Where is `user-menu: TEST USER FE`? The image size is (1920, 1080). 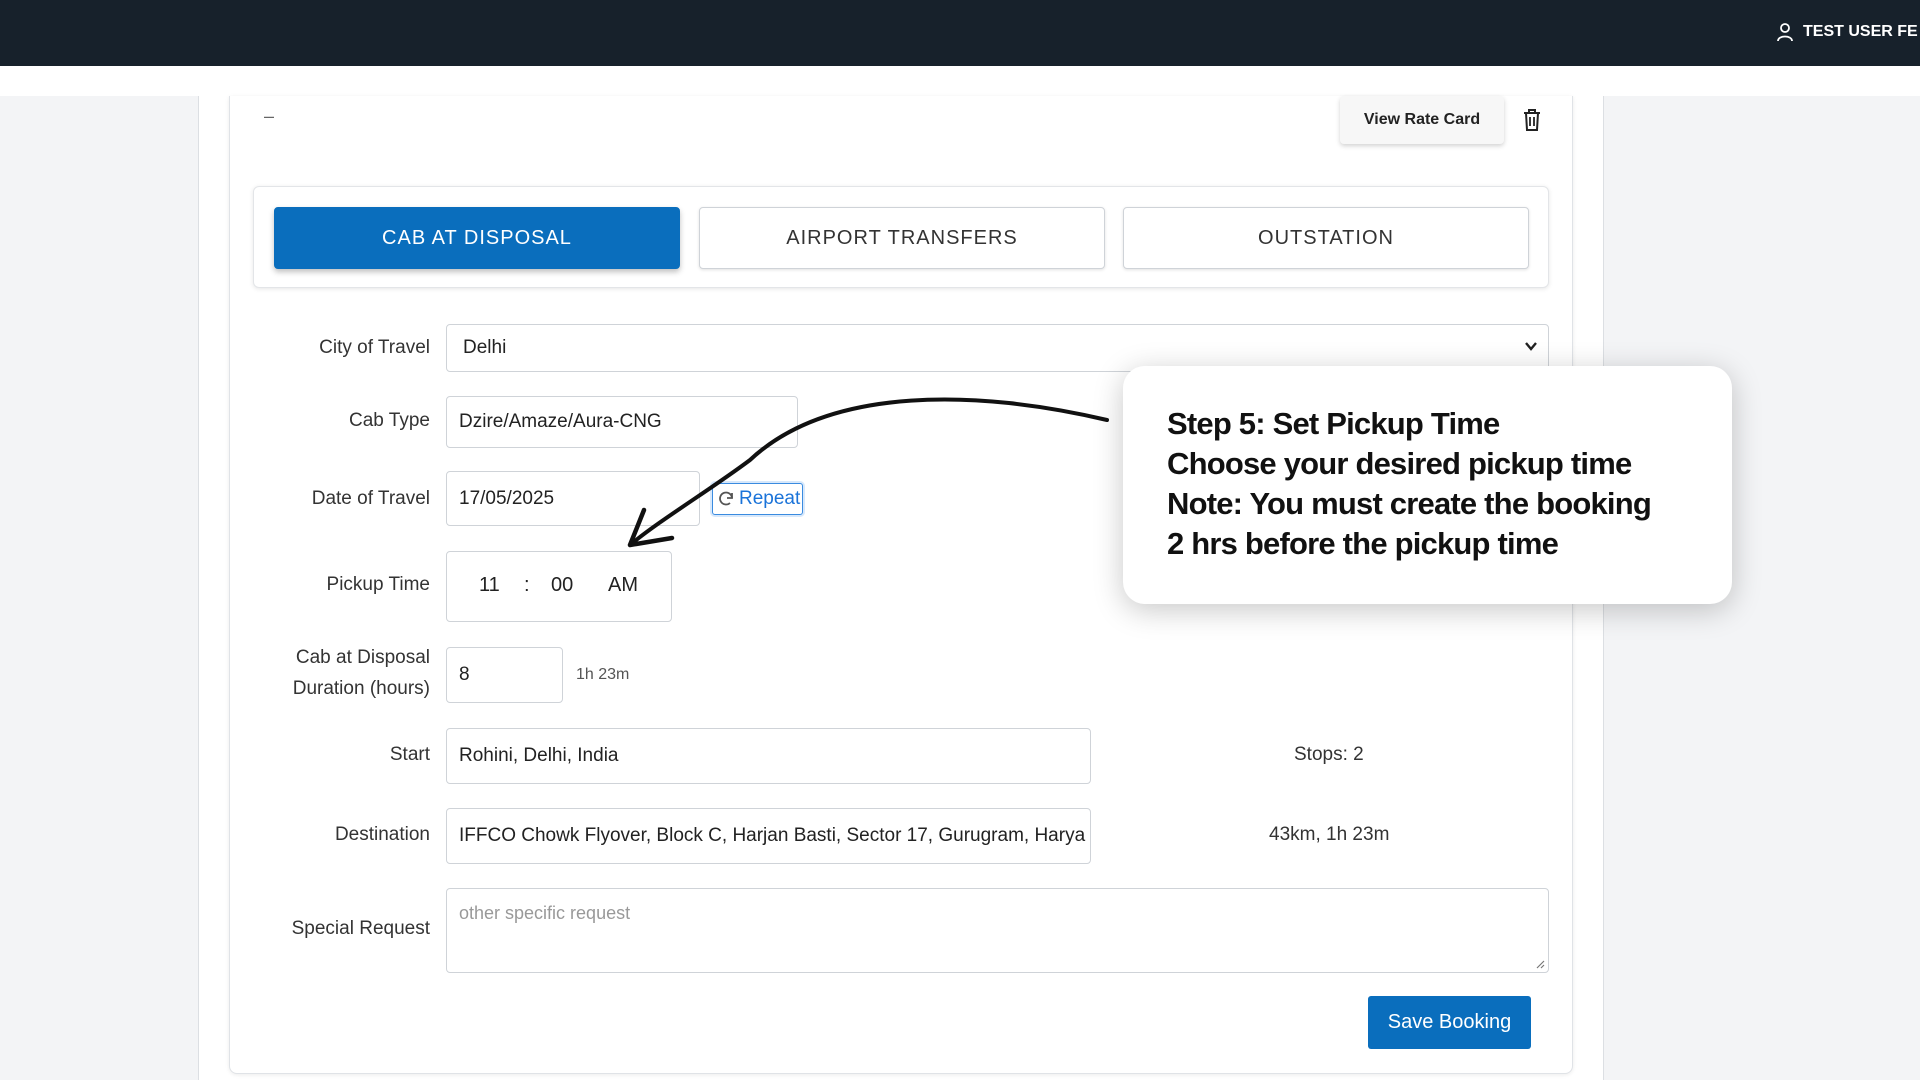
user-menu: TEST USER FE is located at coordinates (1847, 32).